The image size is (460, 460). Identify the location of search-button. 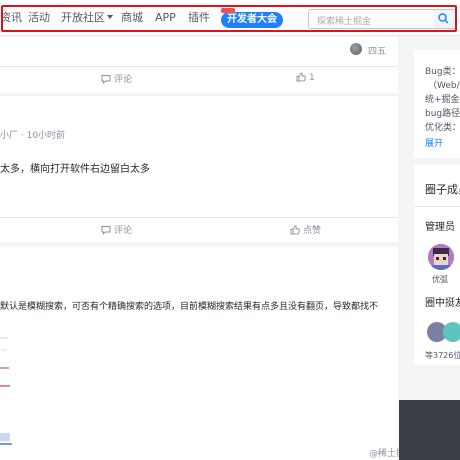
(444, 19).